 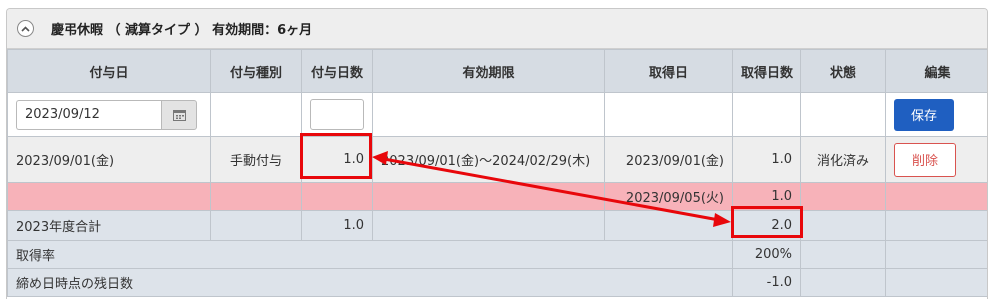 I want to click on grant-date-input, so click(x=88, y=114).